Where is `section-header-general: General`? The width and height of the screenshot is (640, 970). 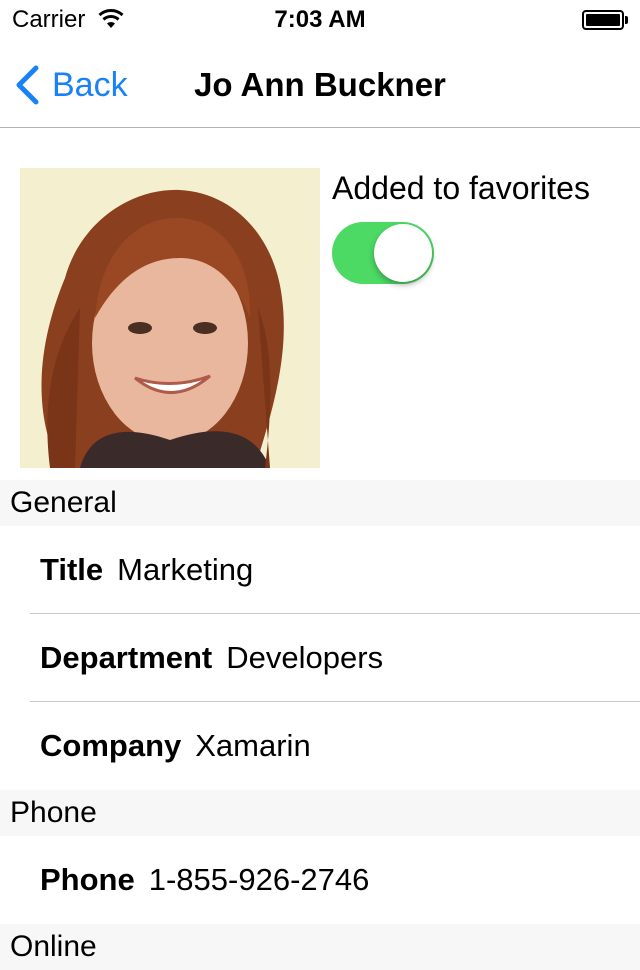
section-header-general: General is located at coordinates (320, 503).